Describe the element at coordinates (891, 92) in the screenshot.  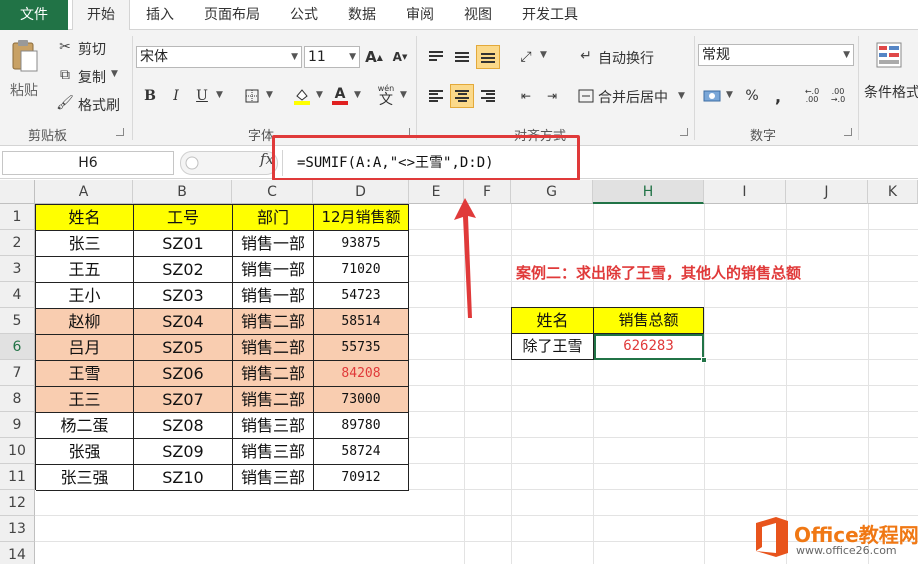
I see `conditional-formatting-button: 条件格式` at that location.